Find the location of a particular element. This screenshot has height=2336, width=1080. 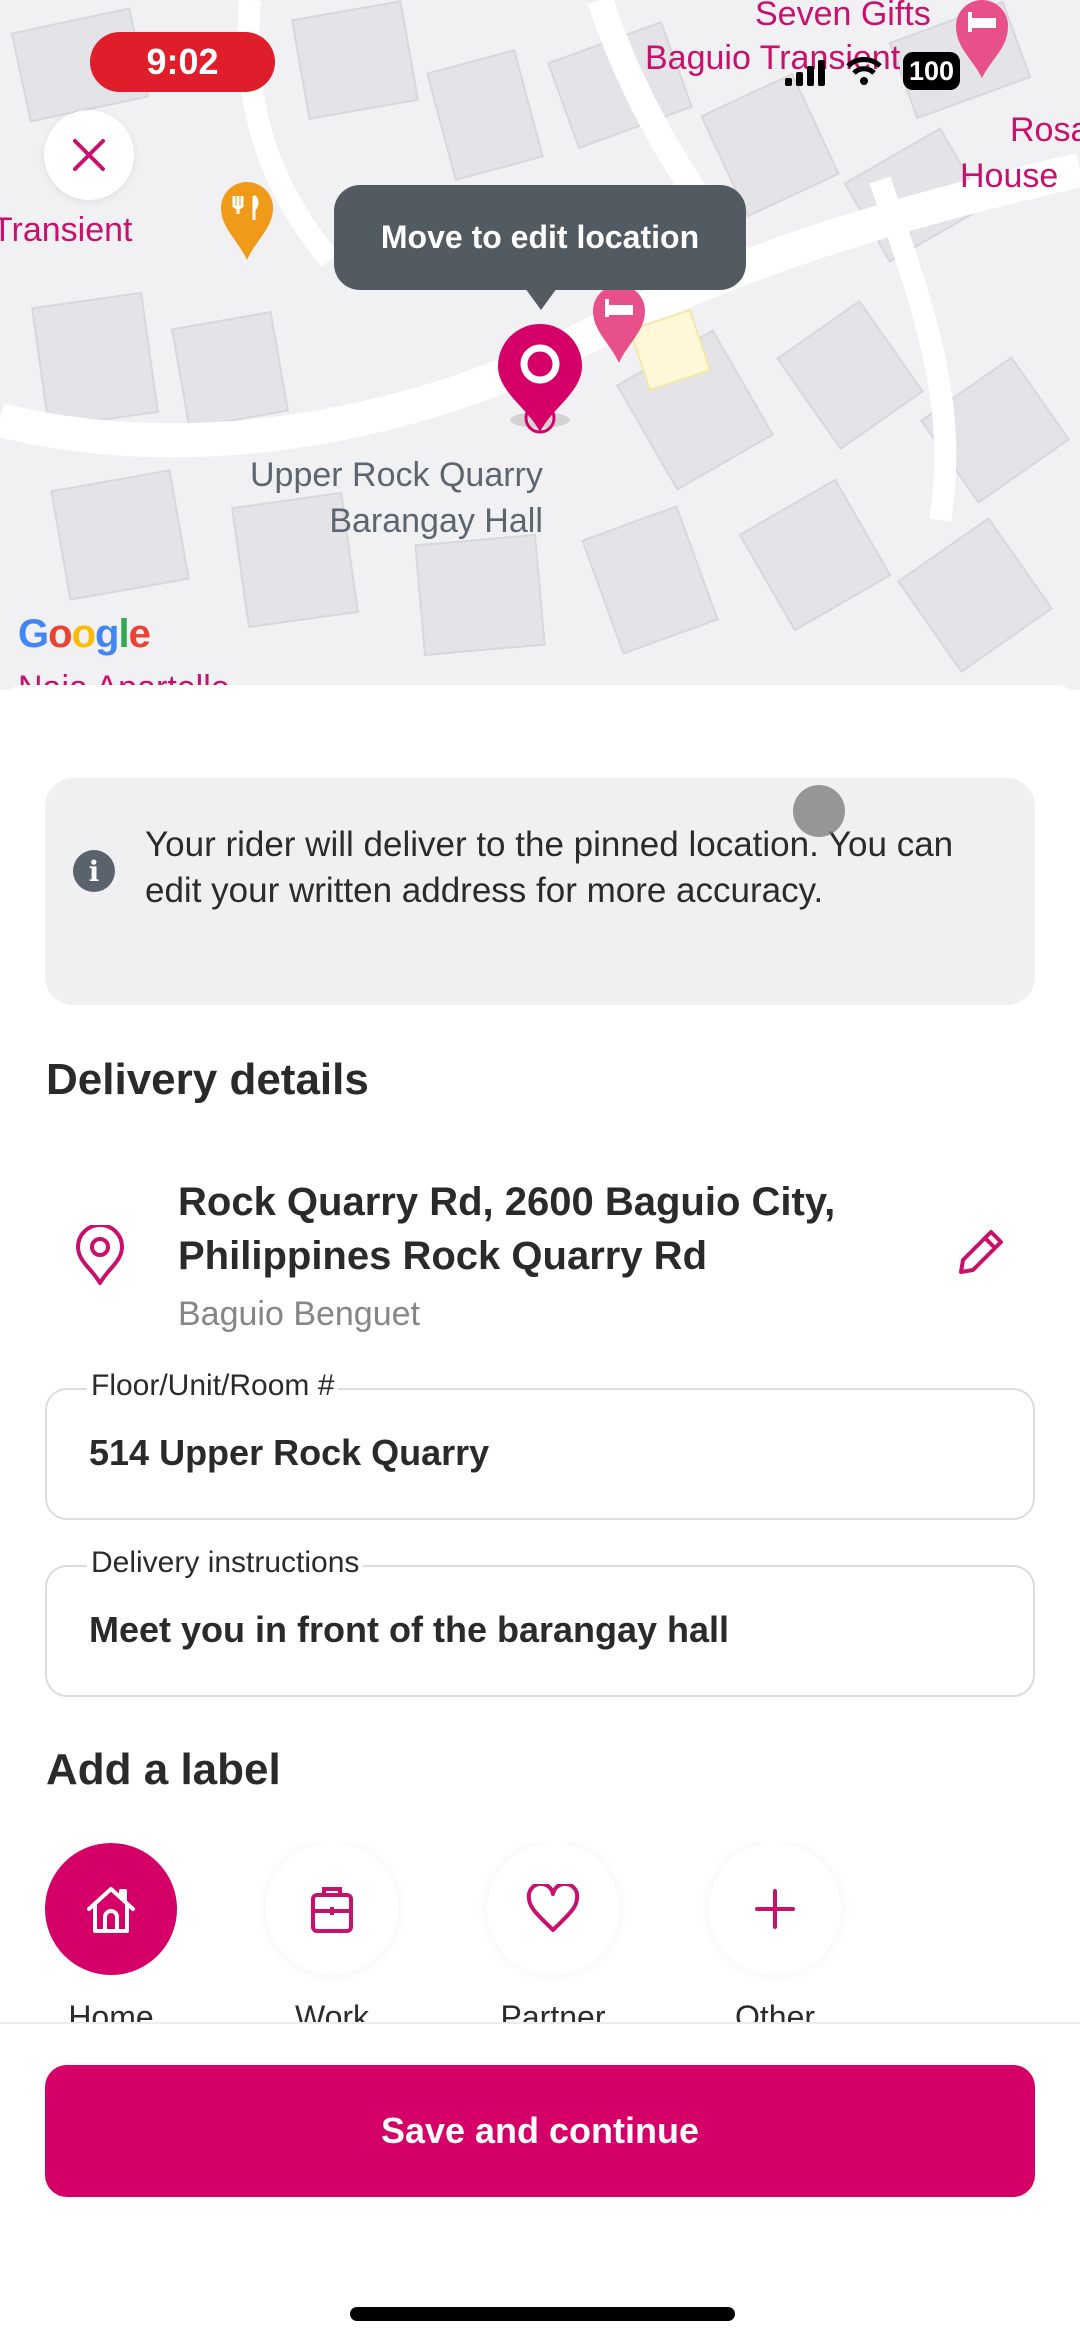

status-time: 9:02 is located at coordinates (182, 62).